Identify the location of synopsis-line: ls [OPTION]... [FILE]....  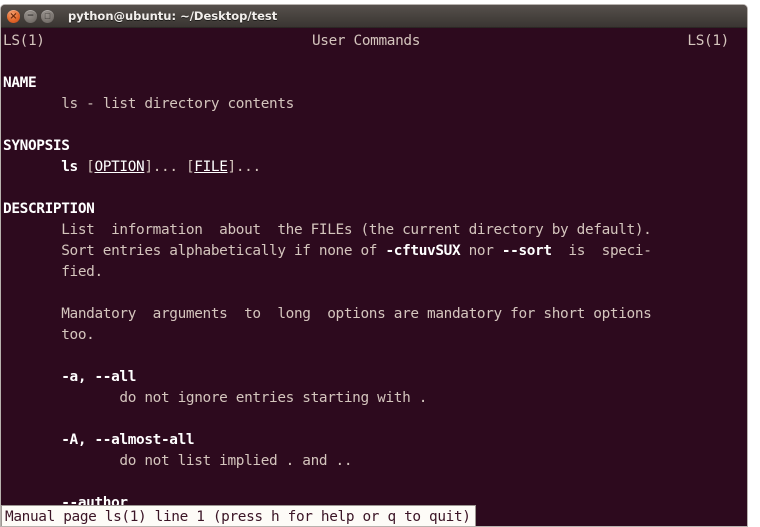
(374, 167).